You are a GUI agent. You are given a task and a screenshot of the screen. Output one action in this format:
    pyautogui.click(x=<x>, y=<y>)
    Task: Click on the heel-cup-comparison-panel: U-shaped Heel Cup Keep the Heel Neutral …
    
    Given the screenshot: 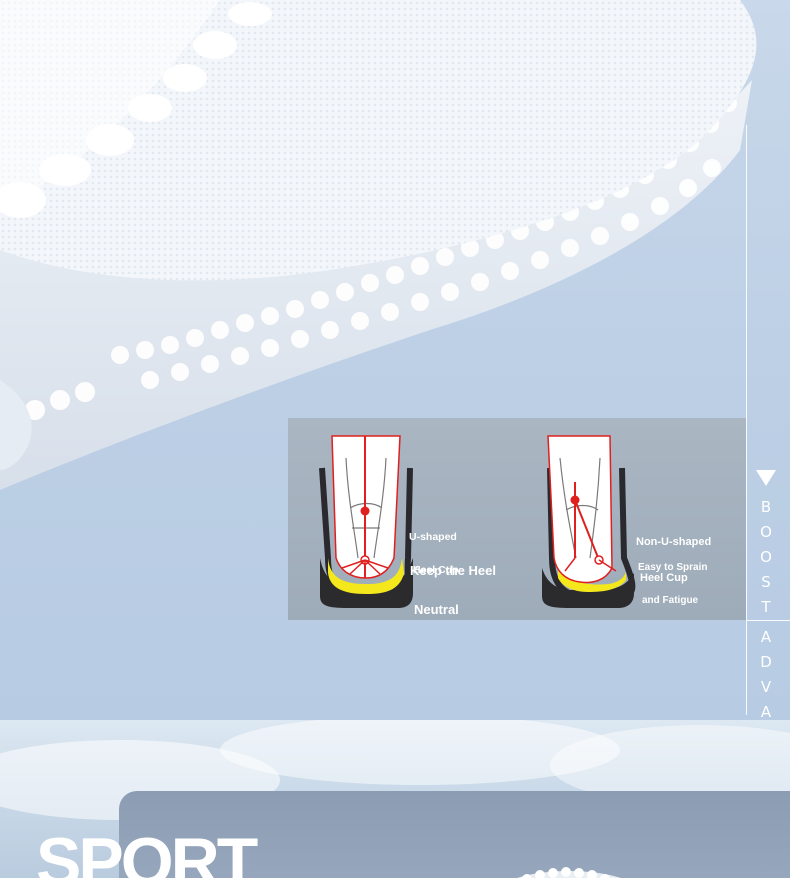 What is the action you would take?
    pyautogui.click(x=517, y=519)
    